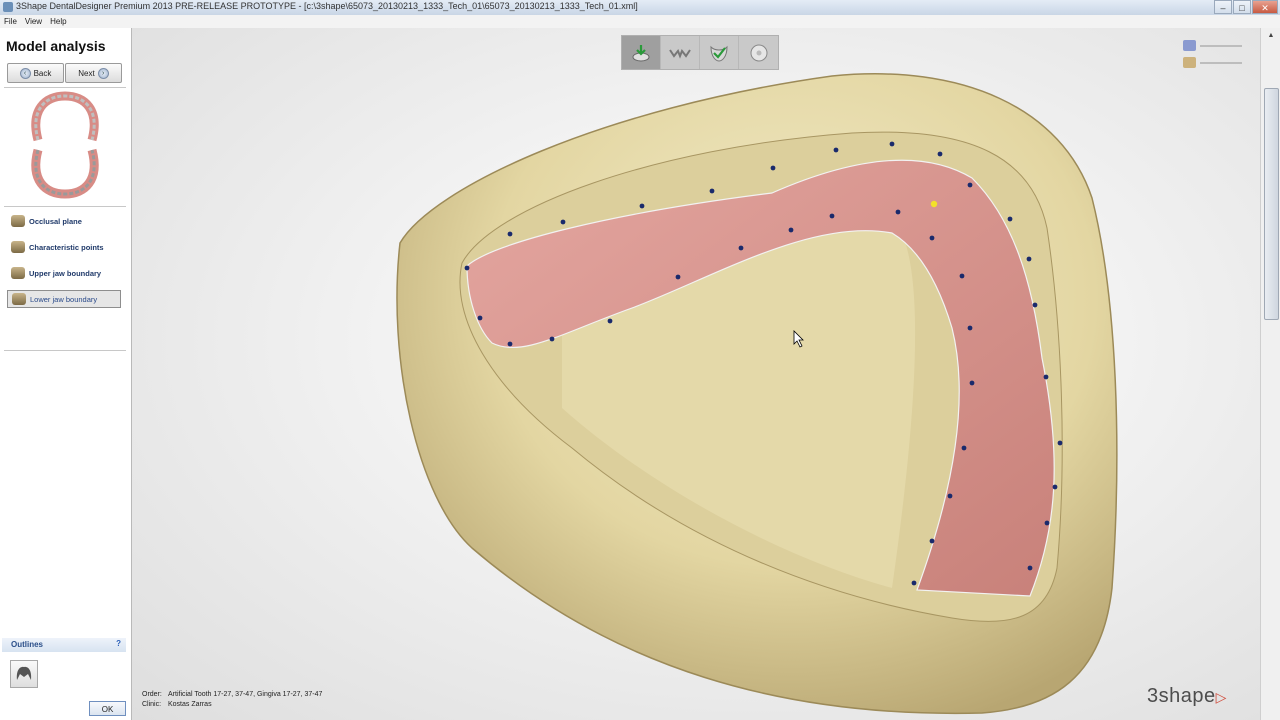 This screenshot has height=720, width=1280. I want to click on selected-boundary-point, so click(934, 204).